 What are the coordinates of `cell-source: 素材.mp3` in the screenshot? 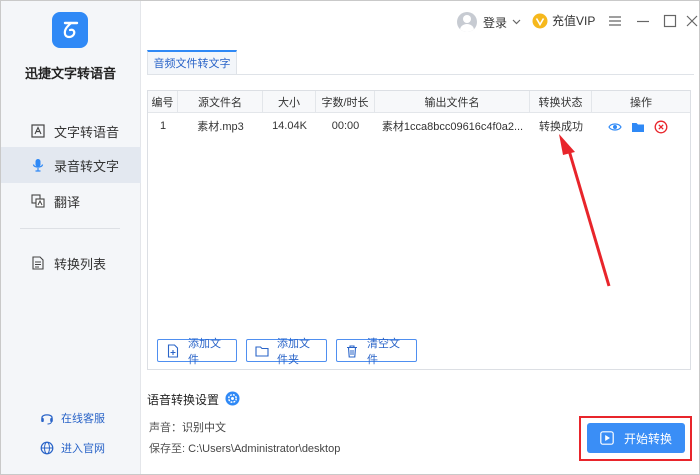 It's located at (220, 127).